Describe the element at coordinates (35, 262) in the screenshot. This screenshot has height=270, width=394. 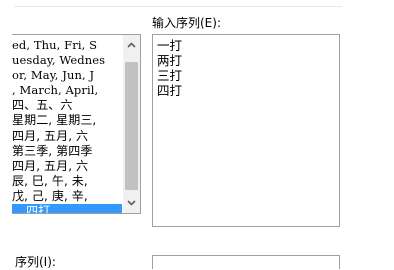
I see `import-label: 序列(I):` at that location.